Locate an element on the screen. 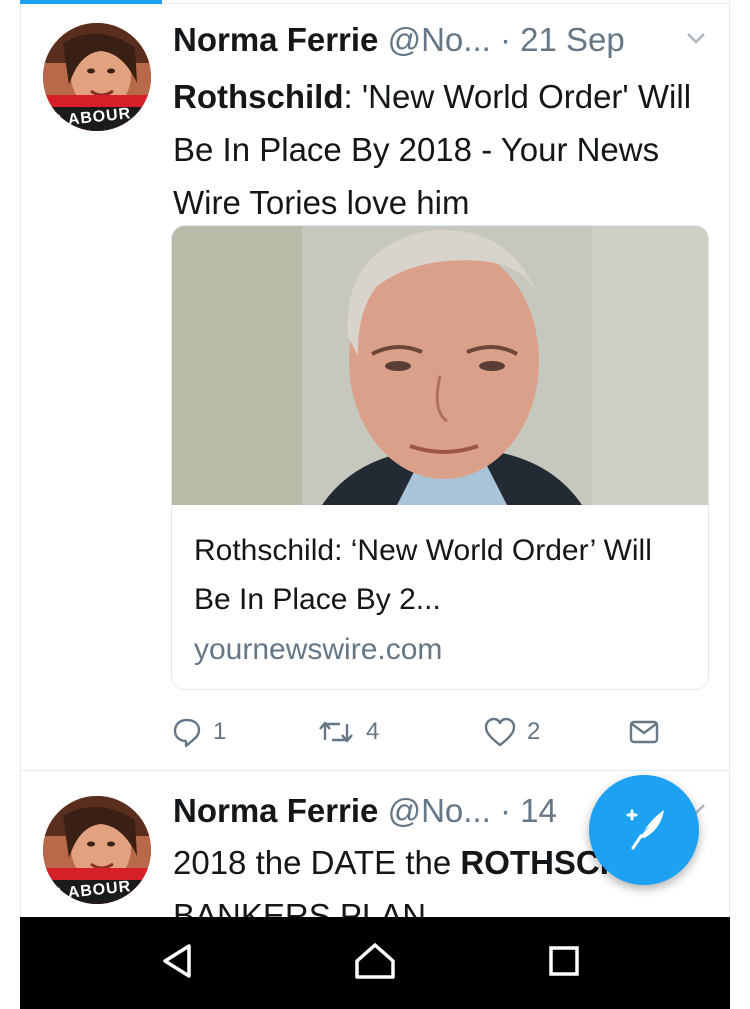  retweet-count: 4 is located at coordinates (373, 731).